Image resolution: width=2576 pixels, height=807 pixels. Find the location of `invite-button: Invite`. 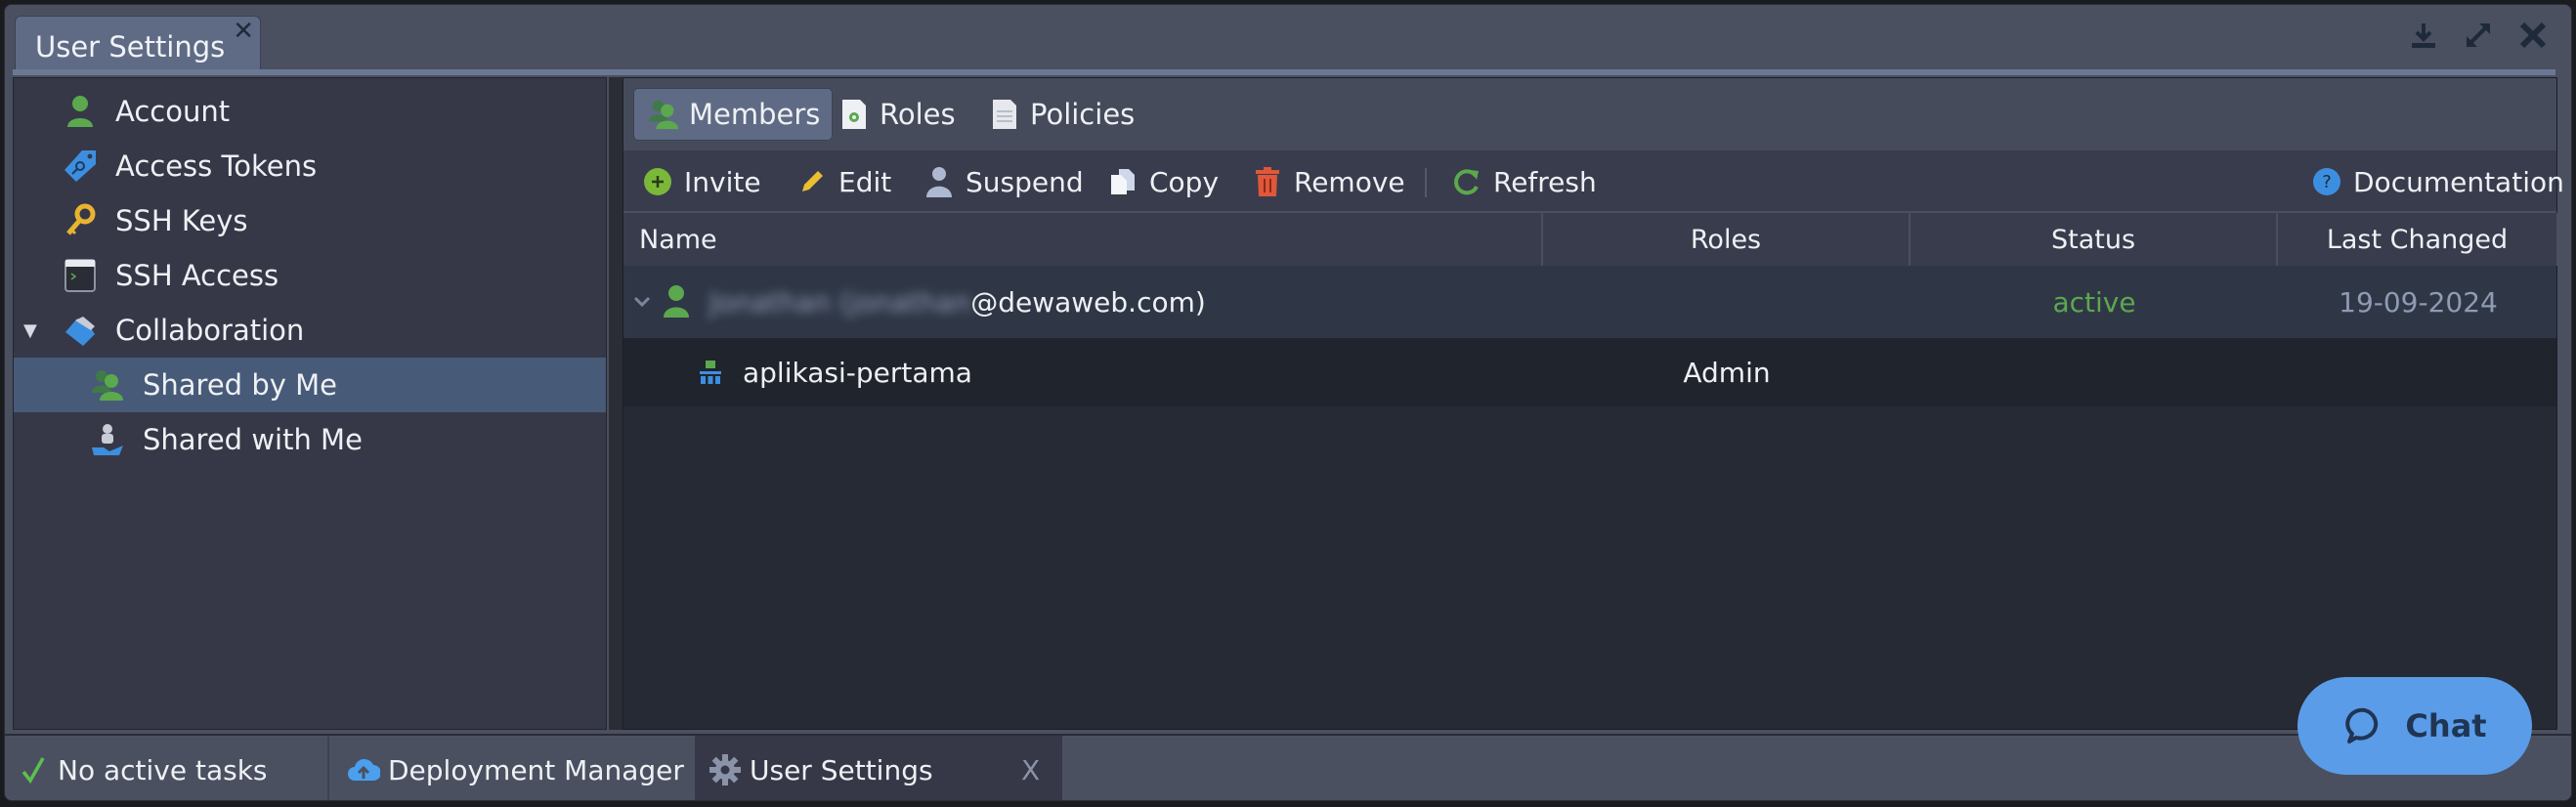

invite-button: Invite is located at coordinates (701, 181).